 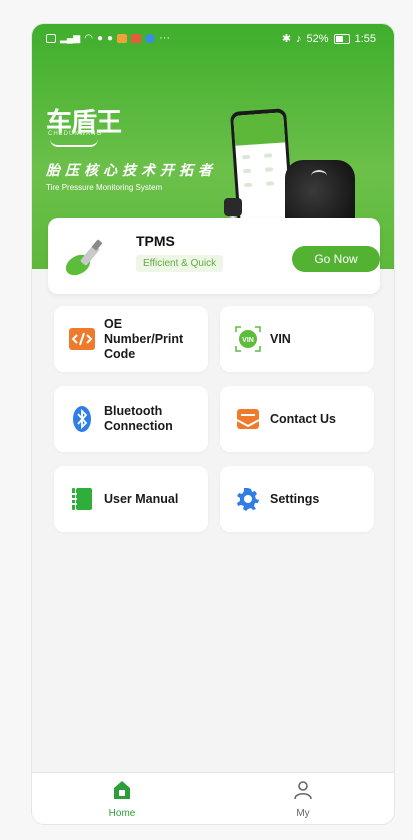 What do you see at coordinates (286, 39) in the screenshot?
I see `bluetooth-status-icon: ✱` at bounding box center [286, 39].